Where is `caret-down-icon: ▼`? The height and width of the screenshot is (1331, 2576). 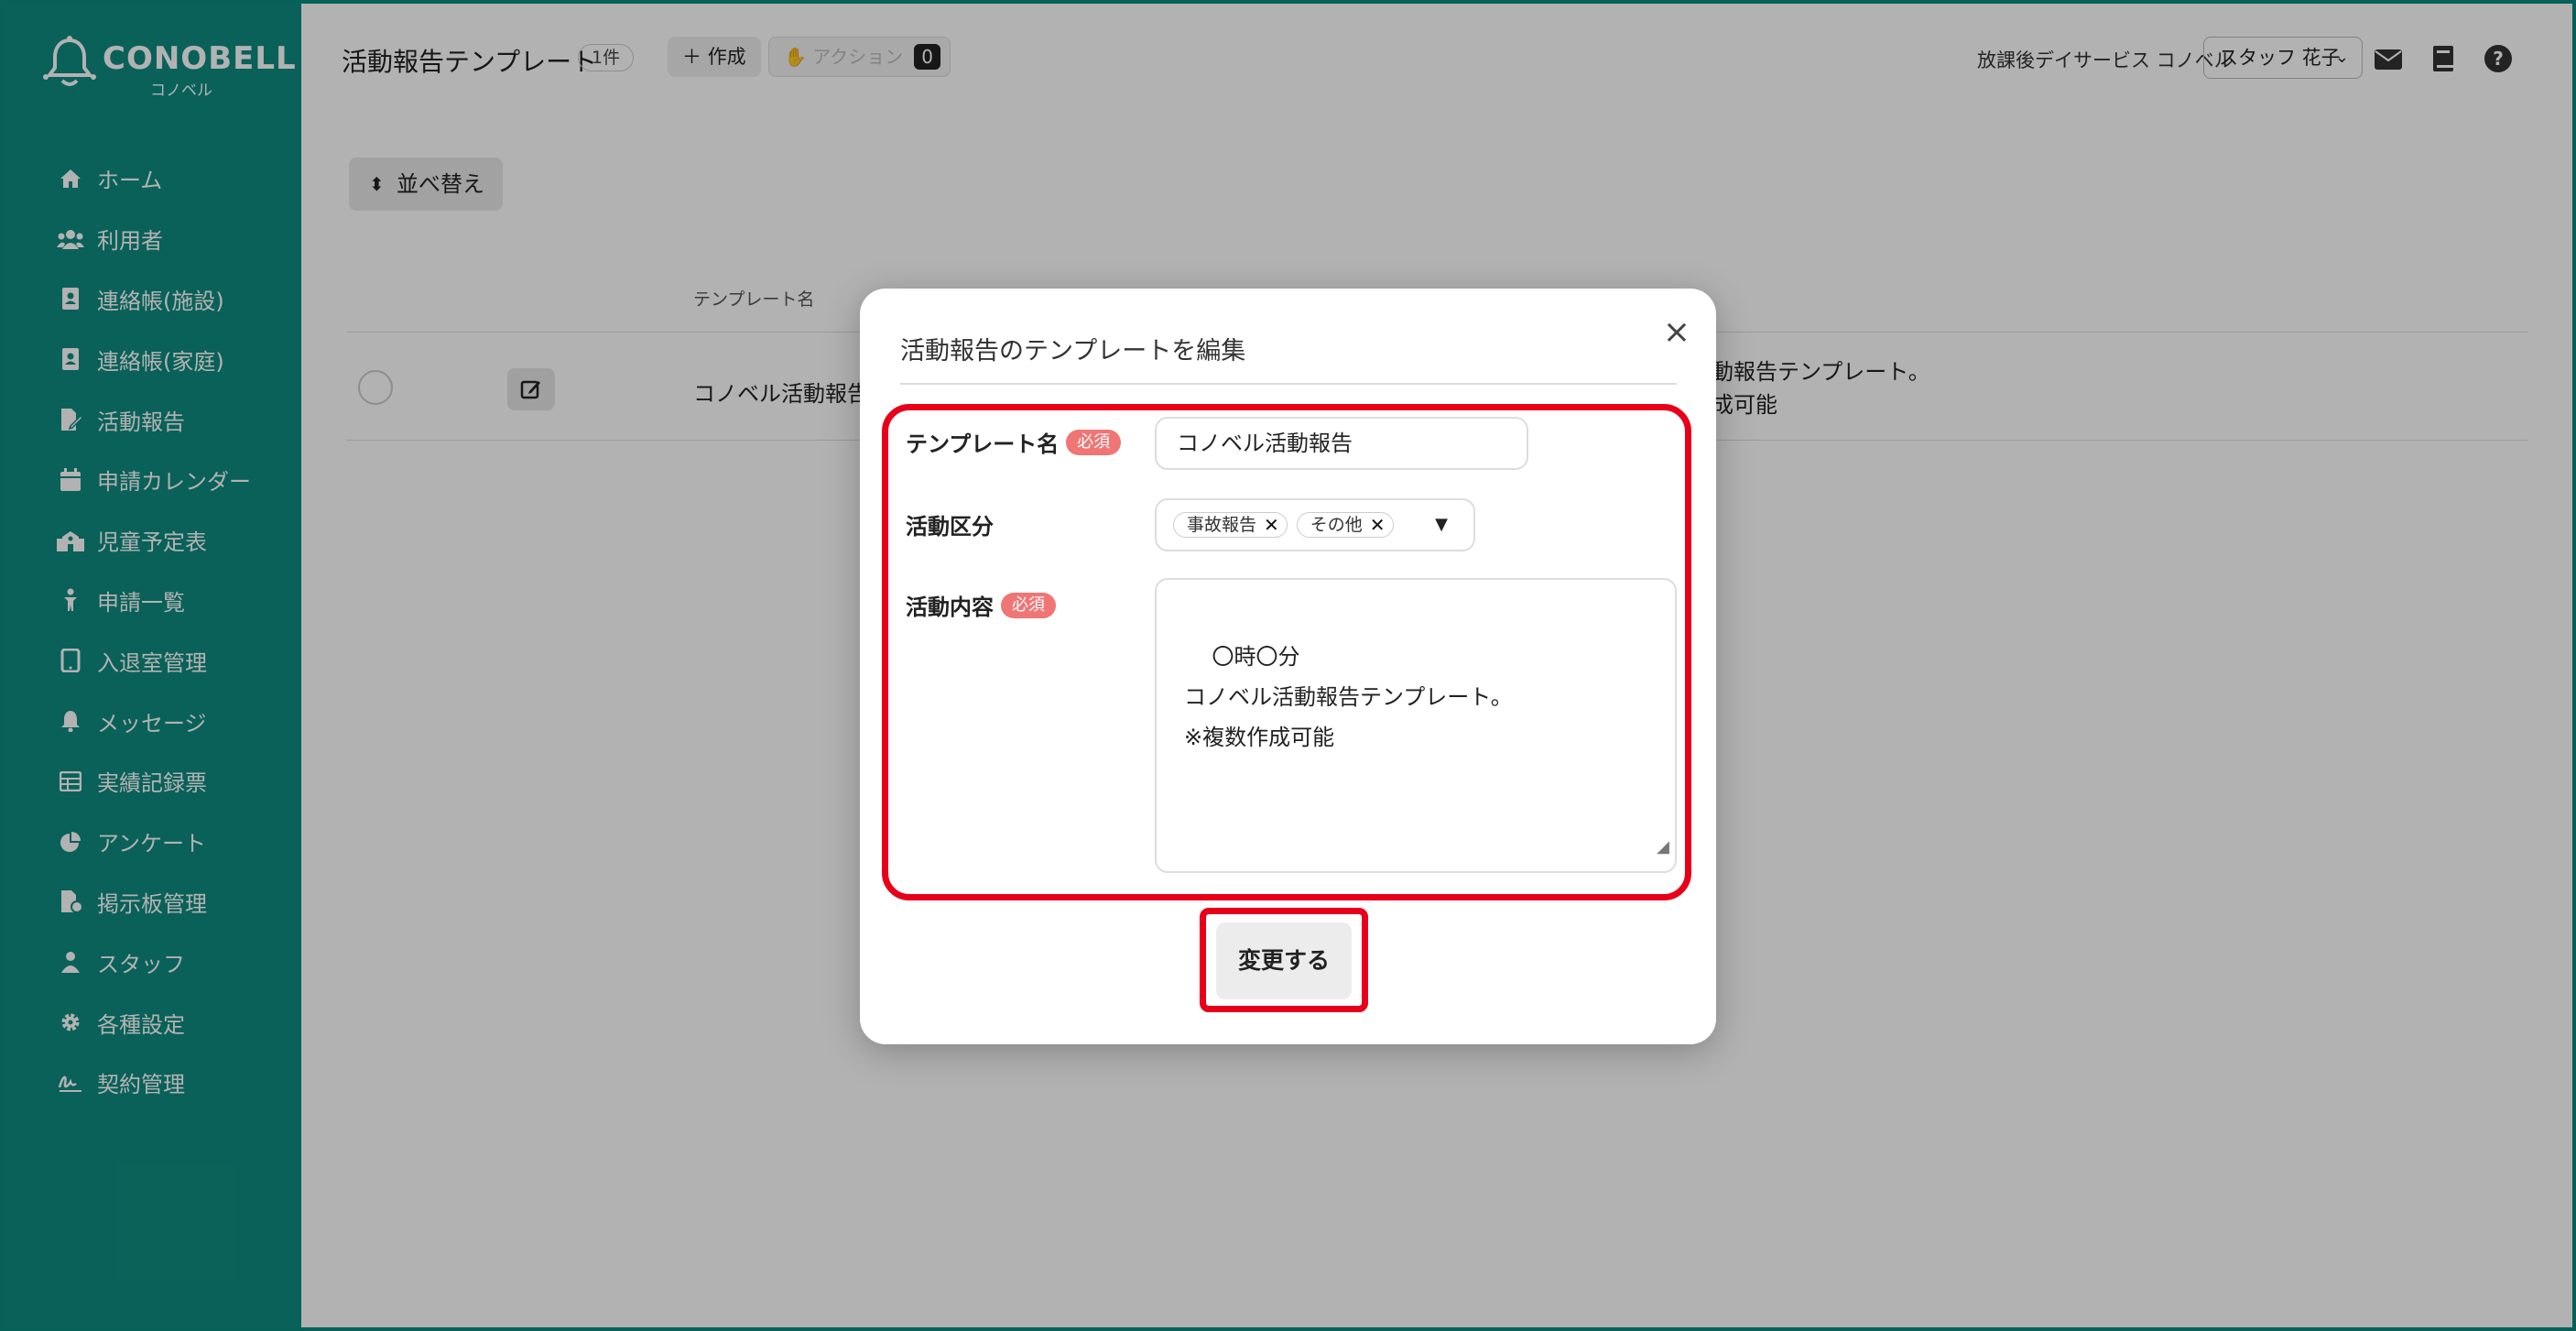
caret-down-icon: ▼ is located at coordinates (1441, 524).